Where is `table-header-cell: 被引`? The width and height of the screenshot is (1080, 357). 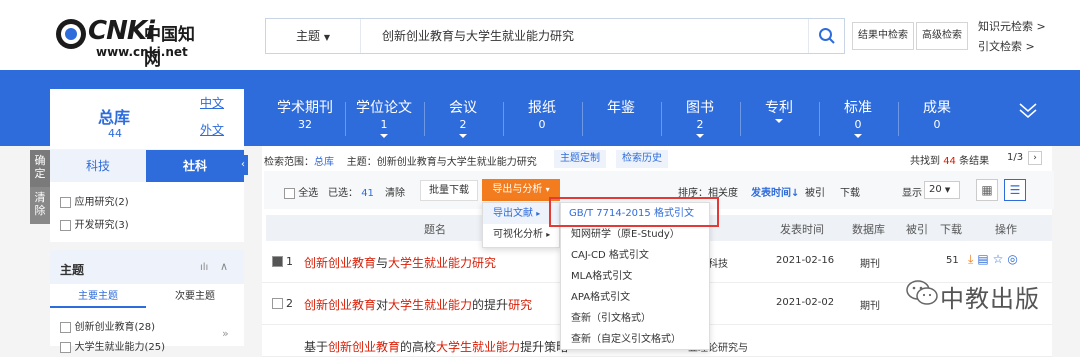
table-header-cell: 被引 is located at coordinates (917, 229).